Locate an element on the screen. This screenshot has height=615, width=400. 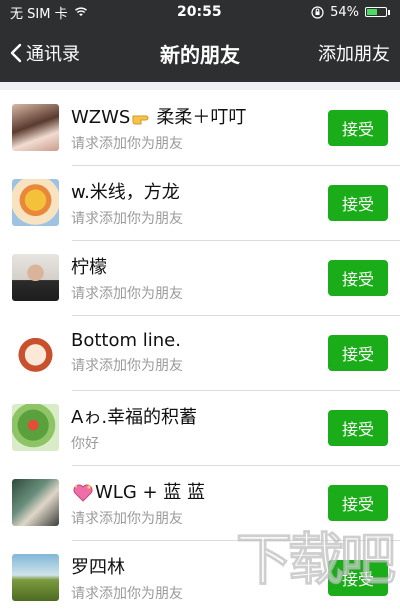
chevron-left-icon is located at coordinates (16, 53).